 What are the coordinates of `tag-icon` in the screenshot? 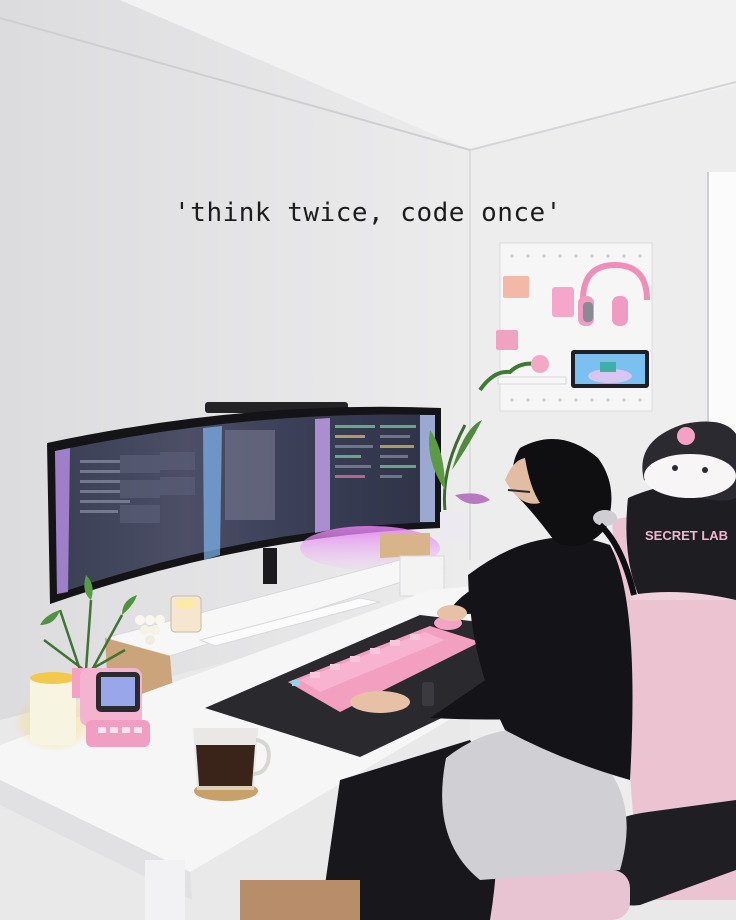 It's located at (563, 302).